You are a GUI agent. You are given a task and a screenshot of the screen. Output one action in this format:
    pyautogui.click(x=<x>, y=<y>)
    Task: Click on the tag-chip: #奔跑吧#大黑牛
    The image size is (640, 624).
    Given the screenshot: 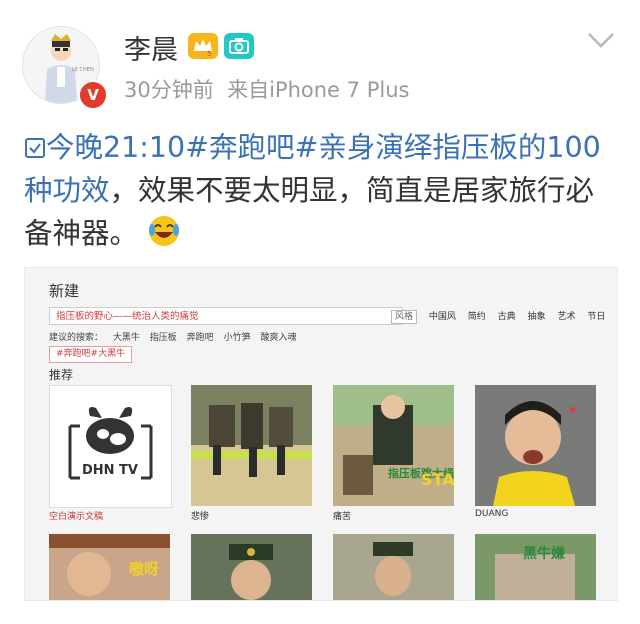 What is the action you would take?
    pyautogui.click(x=91, y=354)
    